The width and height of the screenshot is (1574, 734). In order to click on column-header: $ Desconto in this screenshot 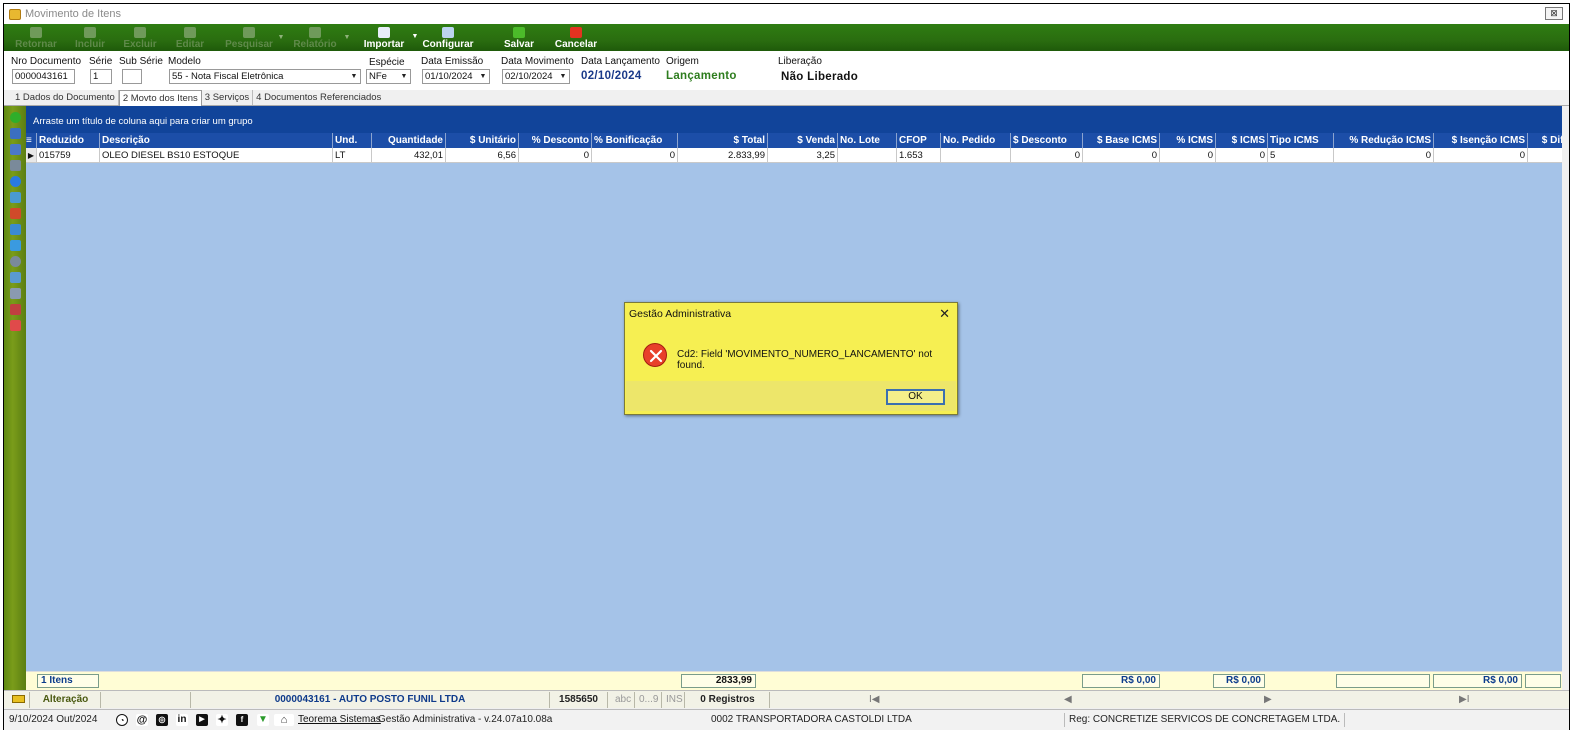, I will do `click(1047, 140)`.